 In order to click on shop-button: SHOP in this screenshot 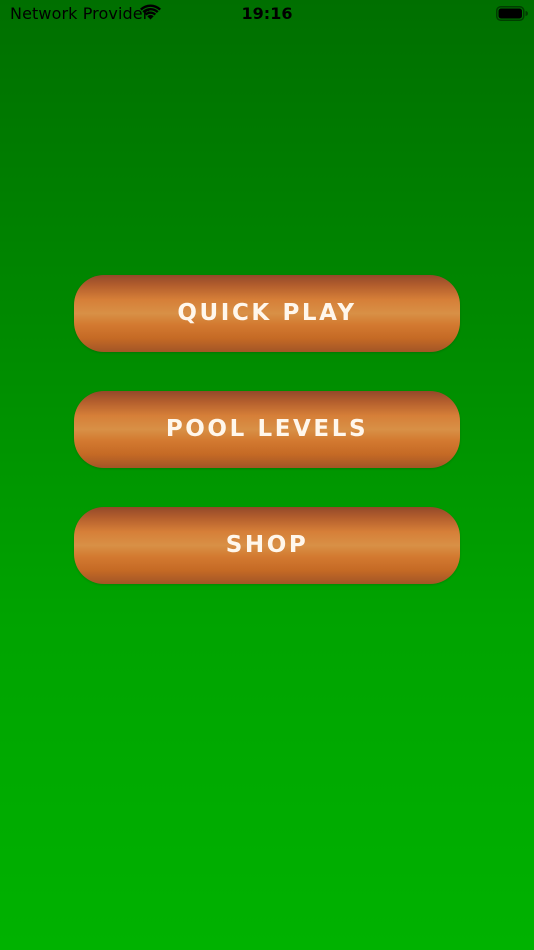, I will do `click(267, 545)`.